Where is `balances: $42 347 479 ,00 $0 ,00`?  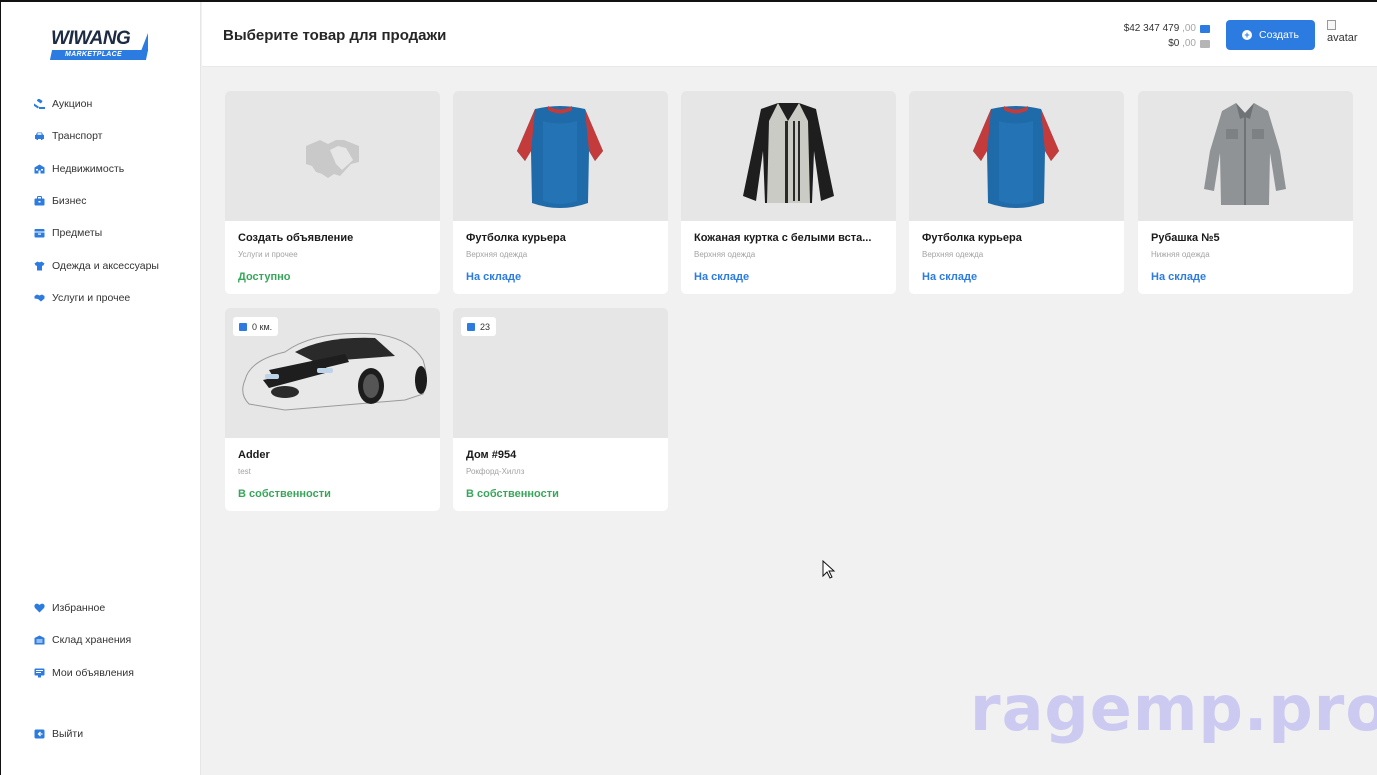 balances: $42 347 479 ,00 $0 ,00 is located at coordinates (1167, 36).